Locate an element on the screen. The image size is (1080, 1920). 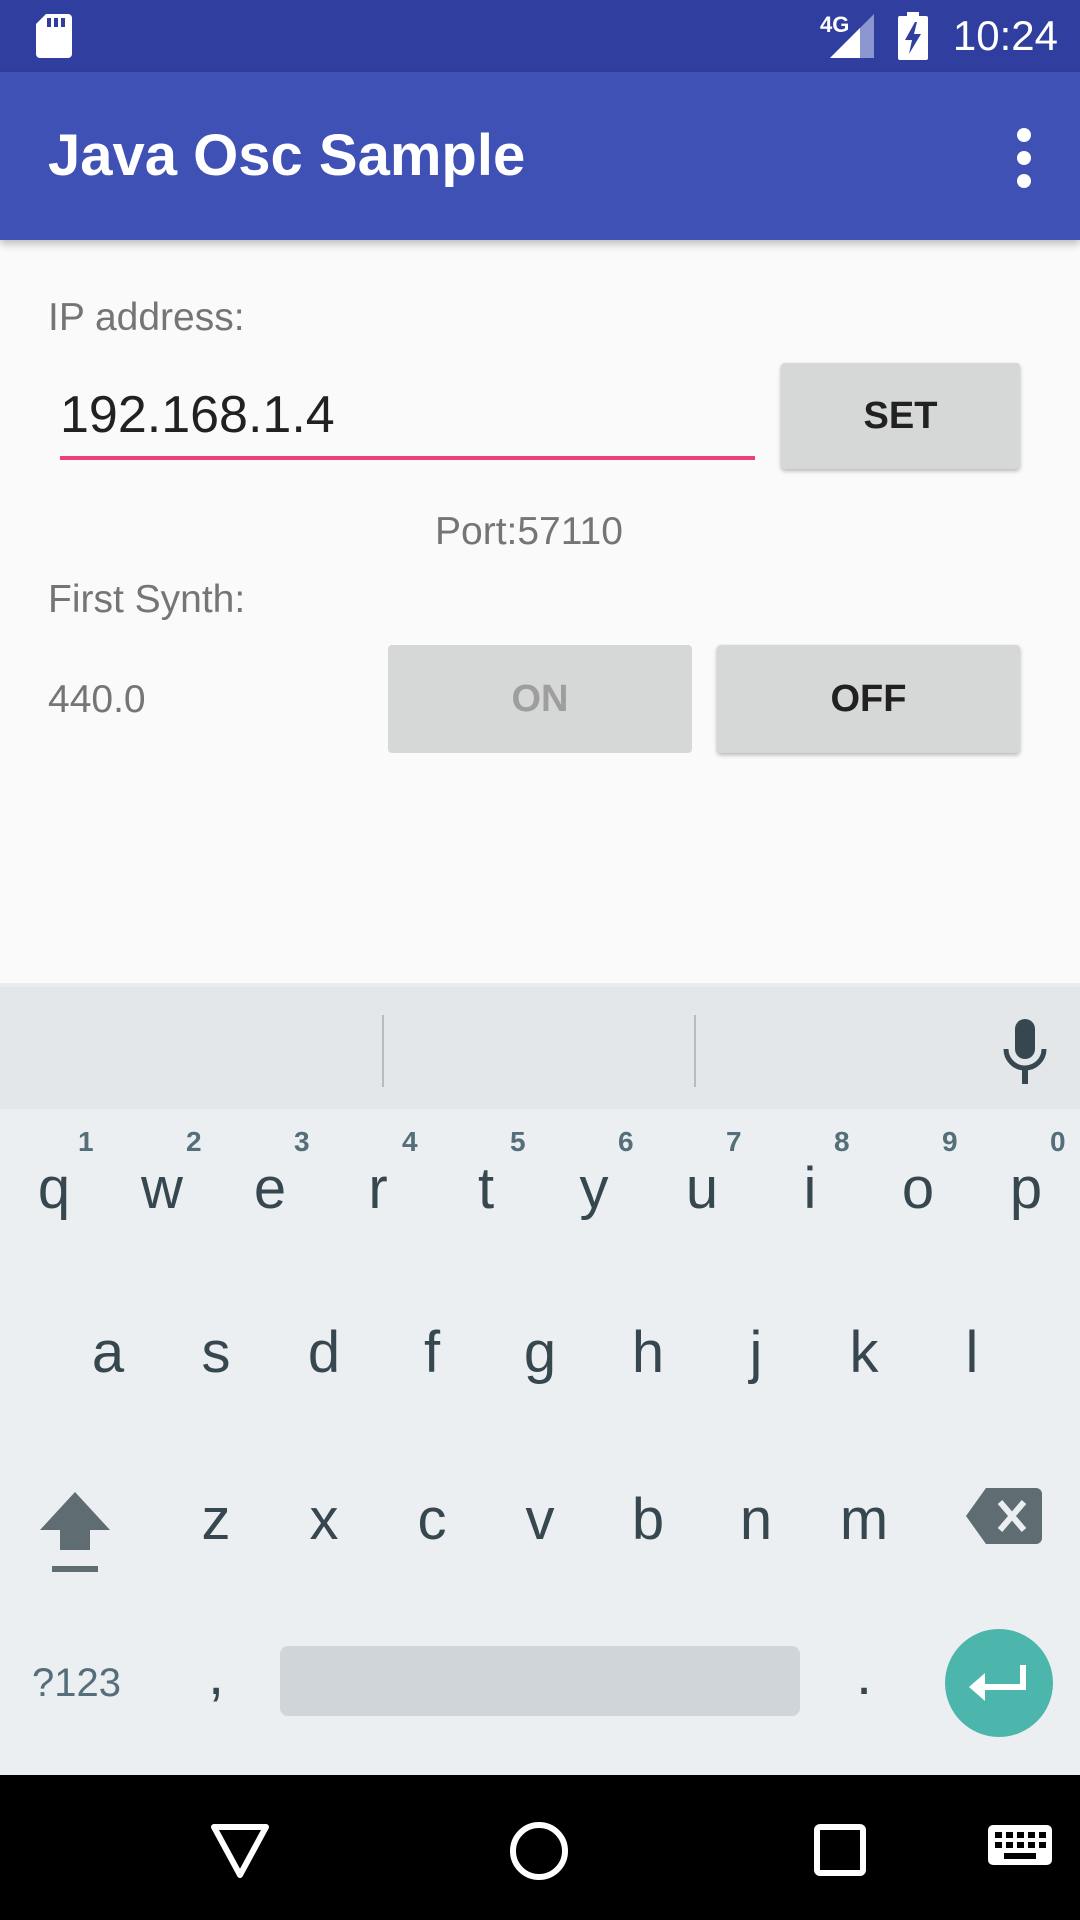
app-title: Java Osc Sample is located at coordinates (287, 155).